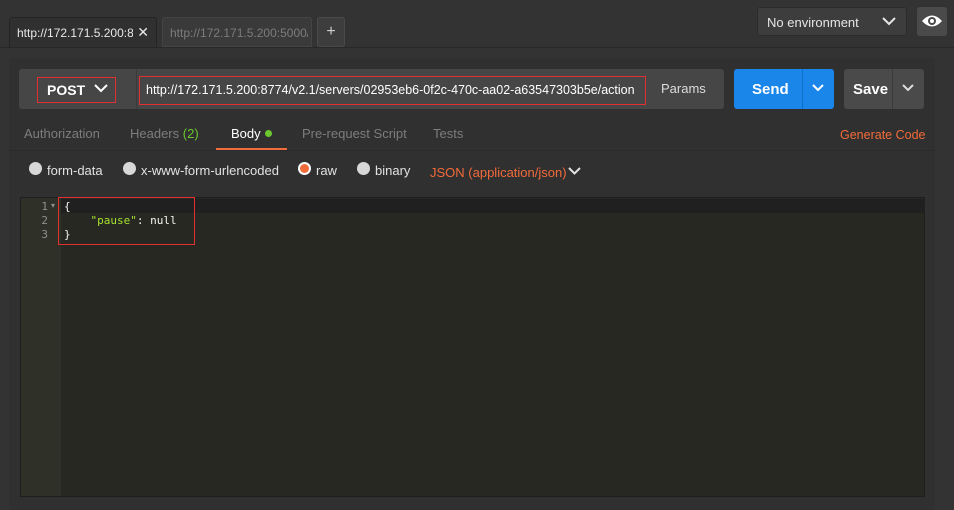 The image size is (954, 510). Describe the element at coordinates (770, 89) in the screenshot. I see `send-label: Send` at that location.